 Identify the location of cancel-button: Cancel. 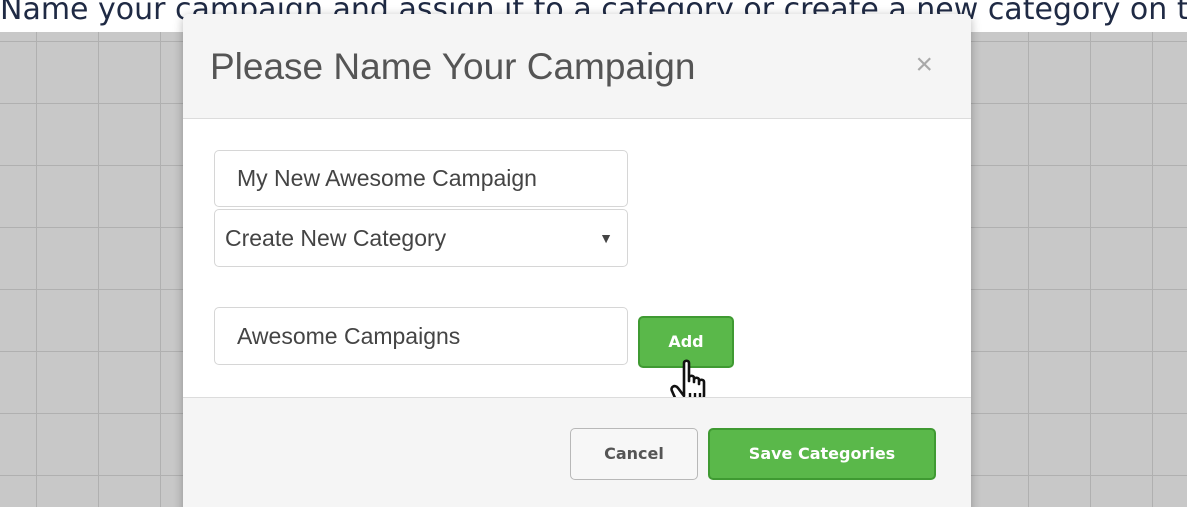
(634, 454).